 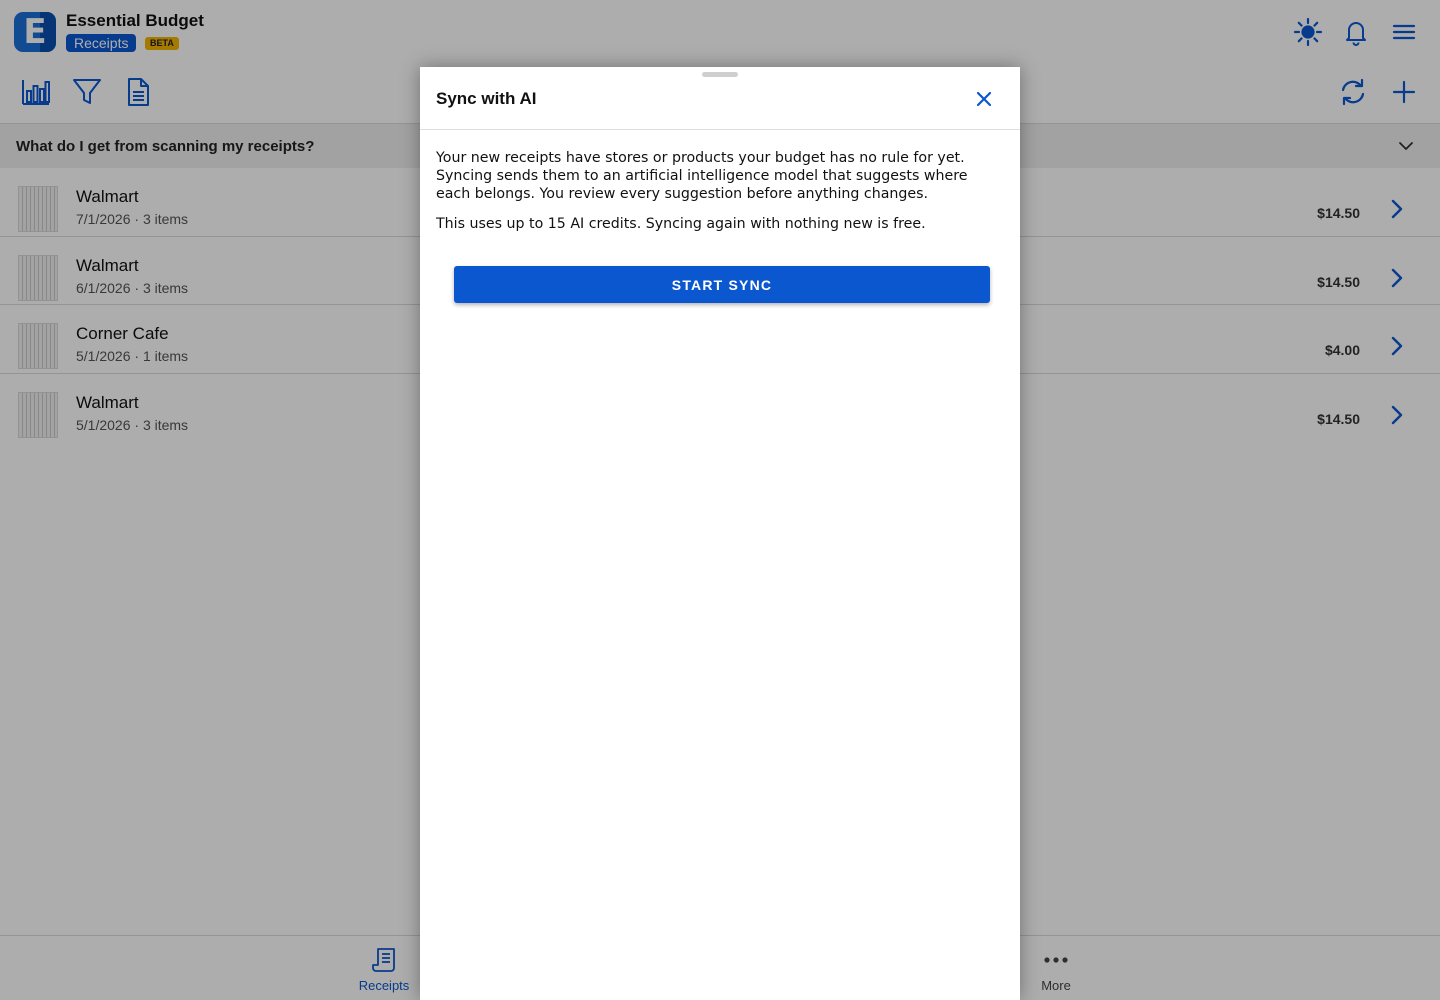 I want to click on close-icon, so click(x=984, y=99).